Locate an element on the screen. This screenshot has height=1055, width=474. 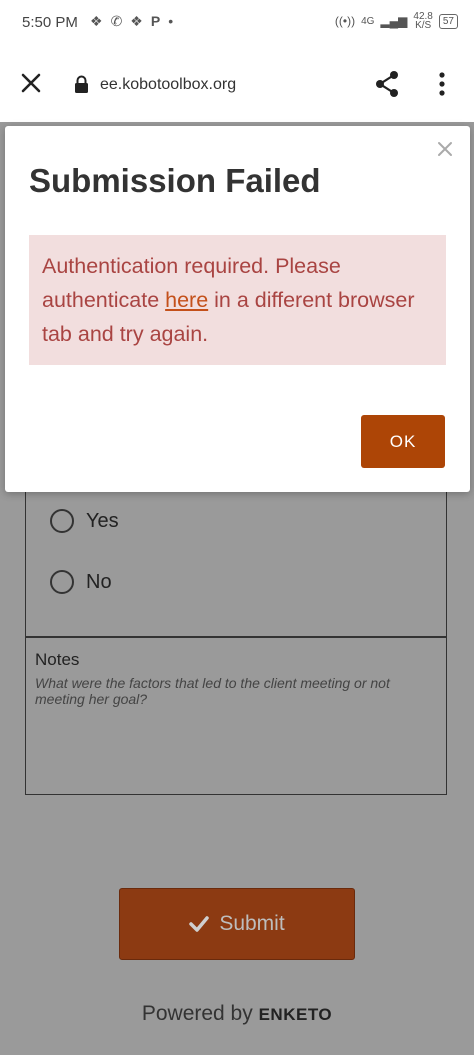
browser-toolbar: ee.kobotoolbox.org is located at coordinates (237, 85).